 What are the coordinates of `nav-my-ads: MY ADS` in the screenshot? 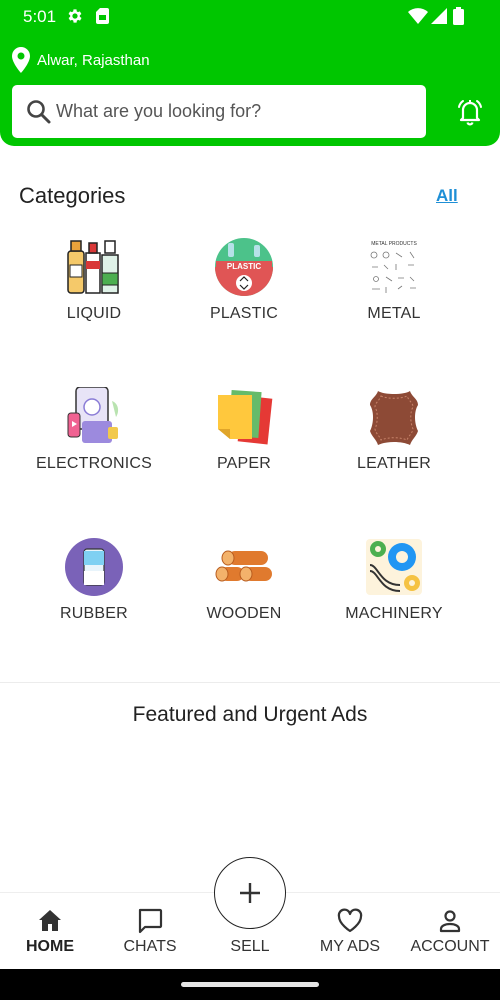 It's located at (350, 931).